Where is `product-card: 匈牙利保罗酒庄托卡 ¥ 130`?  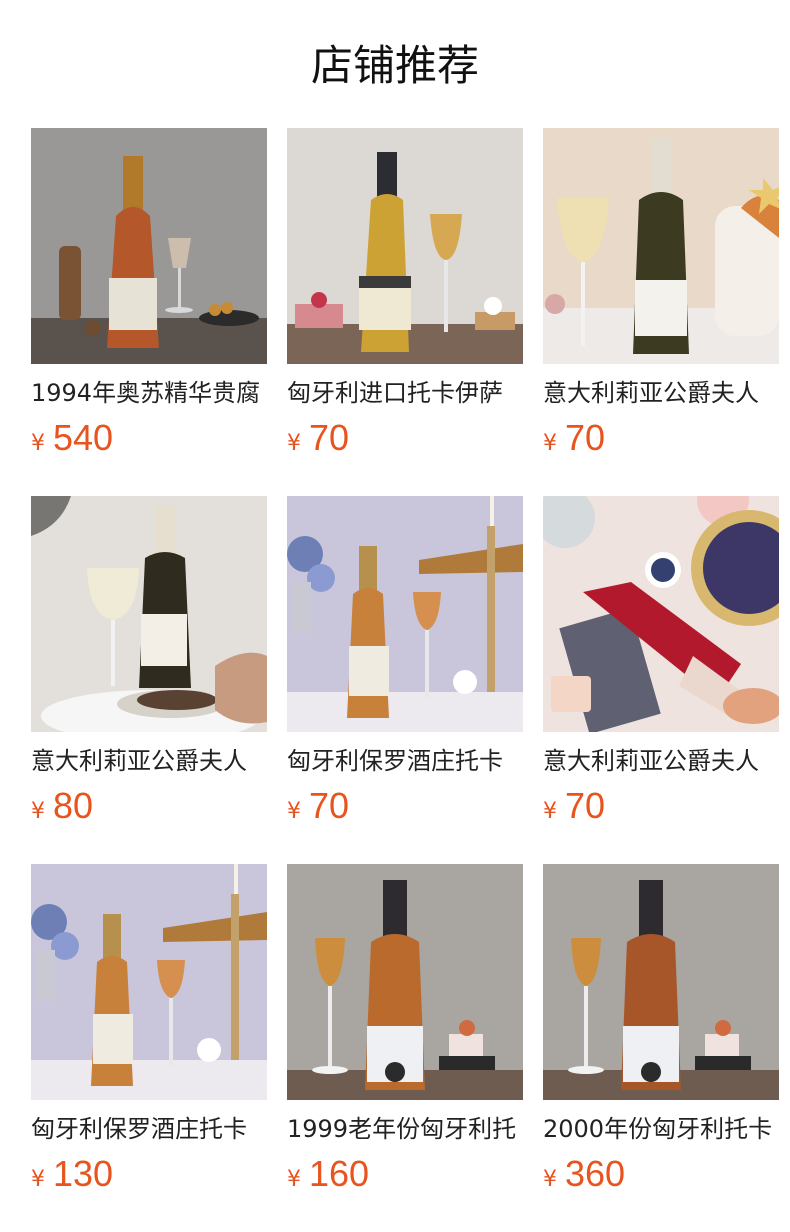 product-card: 匈牙利保罗酒庄托卡 ¥ 130 is located at coordinates (149, 1048).